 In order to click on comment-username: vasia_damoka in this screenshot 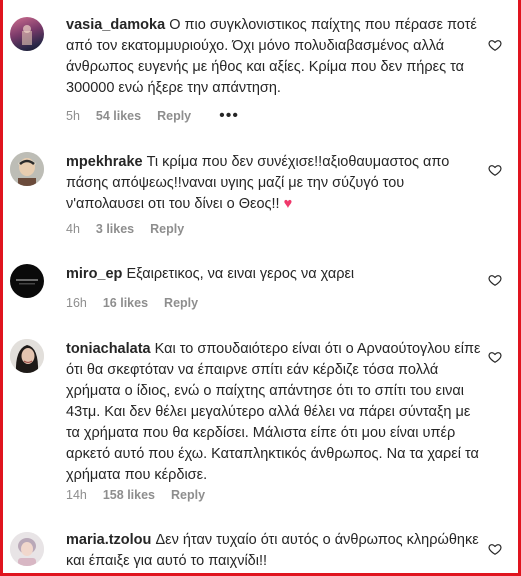, I will do `click(115, 25)`.